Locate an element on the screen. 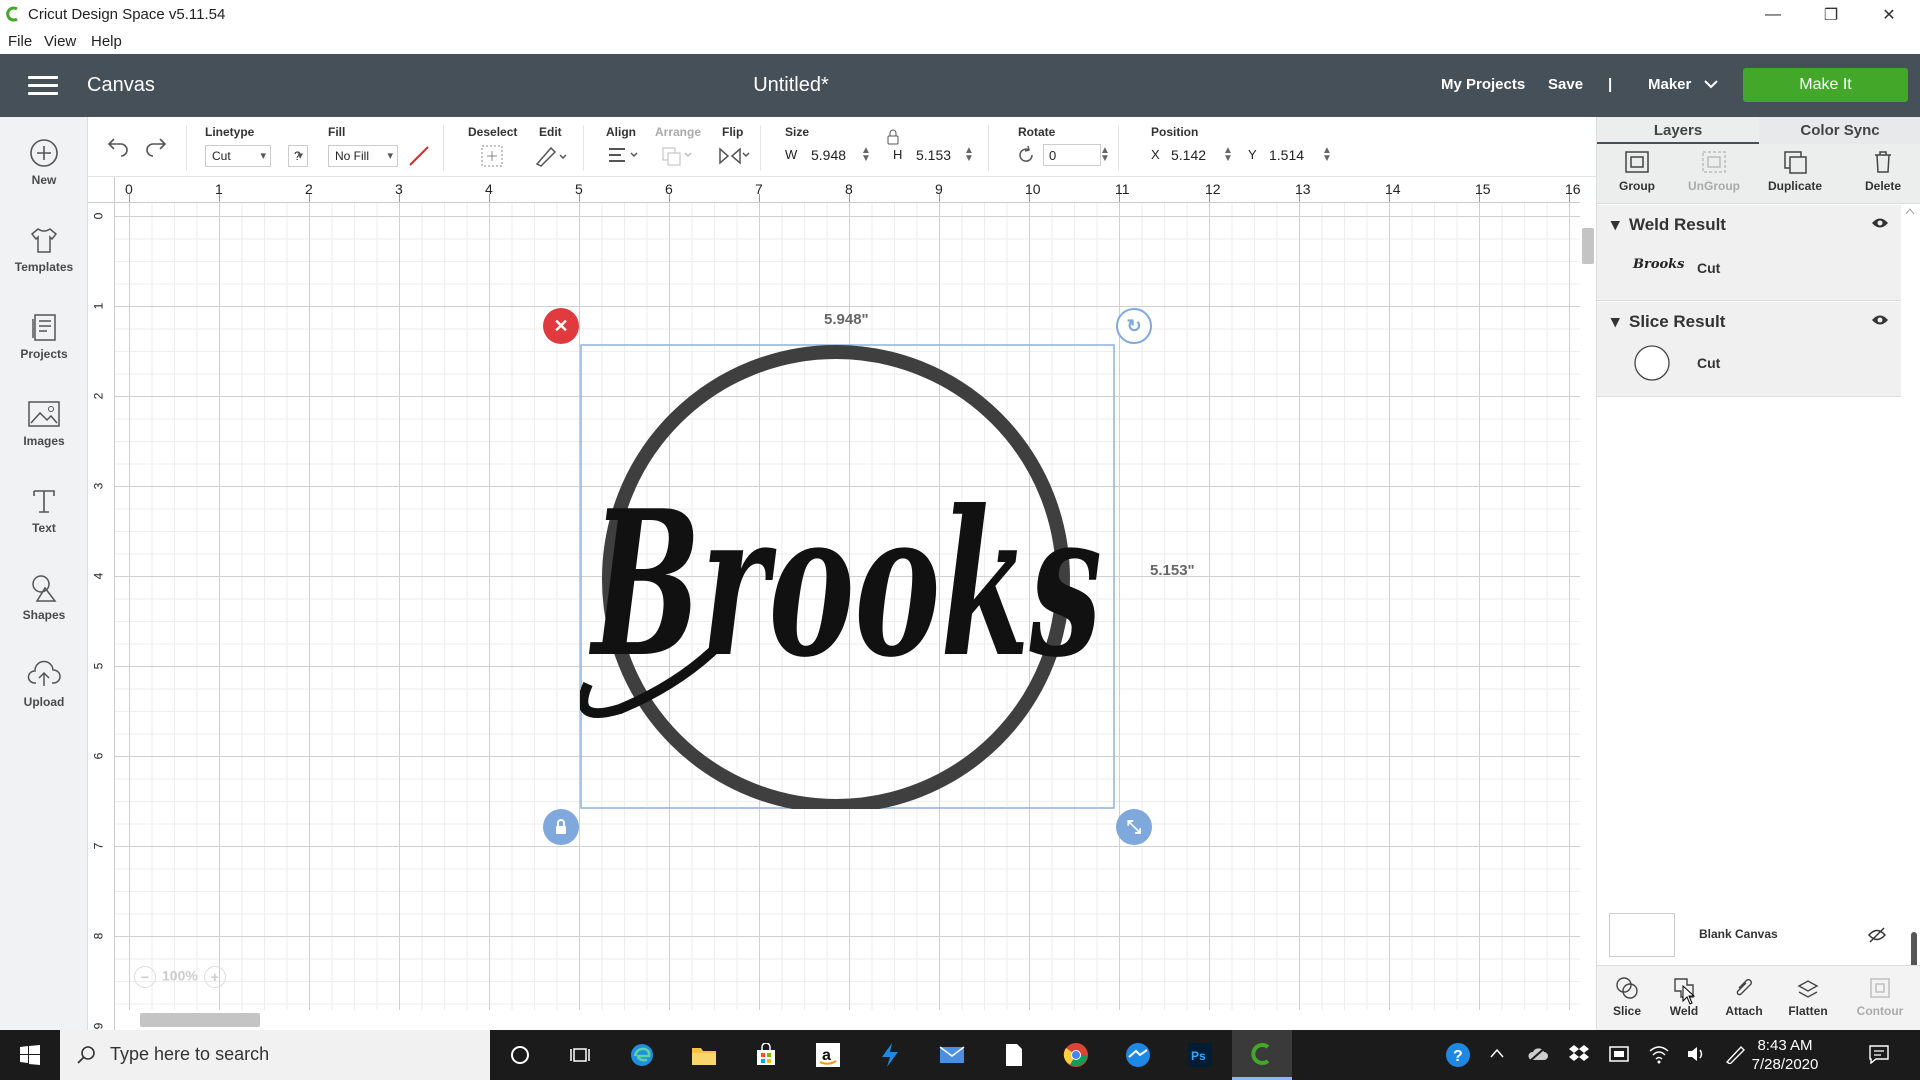 This screenshot has width=1920, height=1080. dropbox-tray-icon is located at coordinates (1579, 1054).